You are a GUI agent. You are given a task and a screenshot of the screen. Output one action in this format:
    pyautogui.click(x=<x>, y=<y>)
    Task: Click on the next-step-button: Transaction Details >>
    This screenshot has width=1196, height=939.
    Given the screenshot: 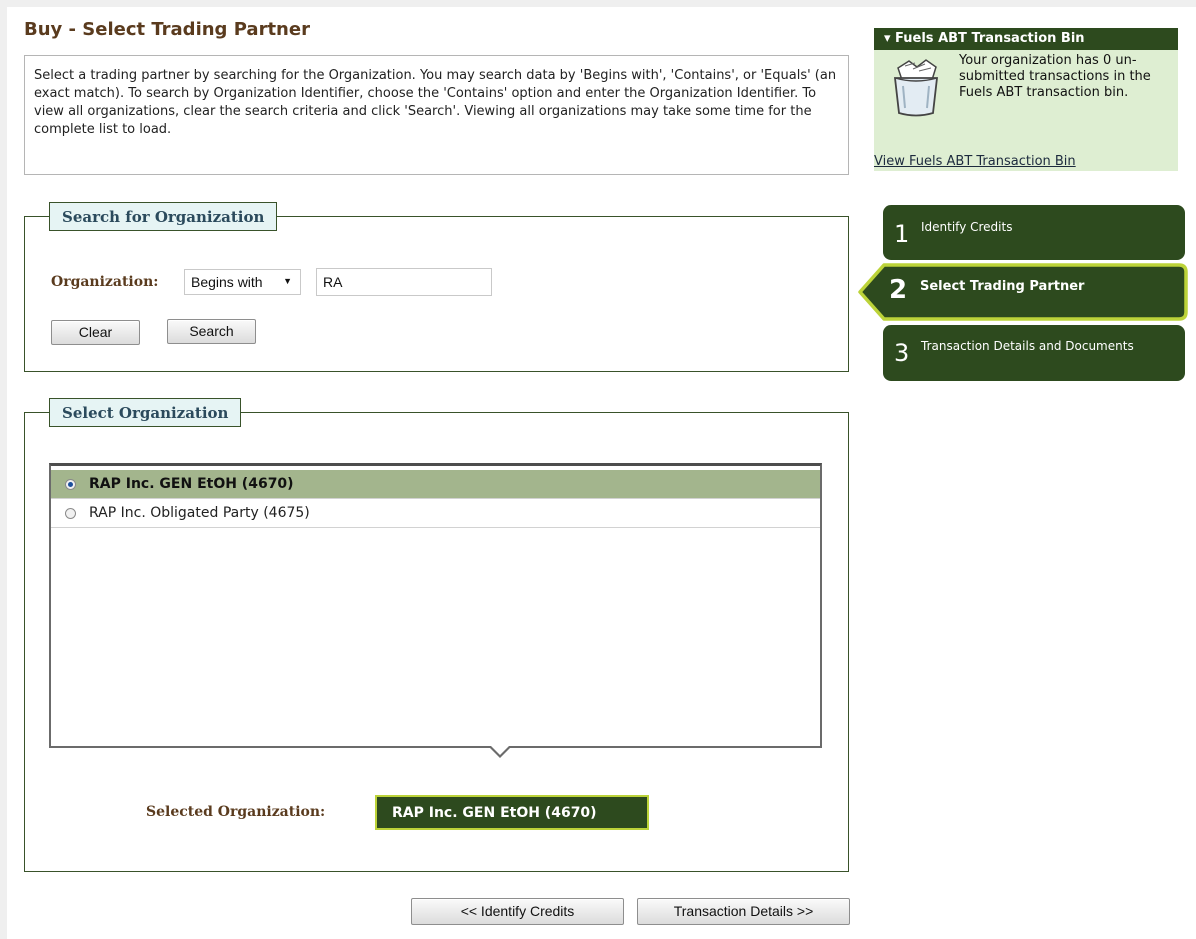 What is the action you would take?
    pyautogui.click(x=743, y=911)
    